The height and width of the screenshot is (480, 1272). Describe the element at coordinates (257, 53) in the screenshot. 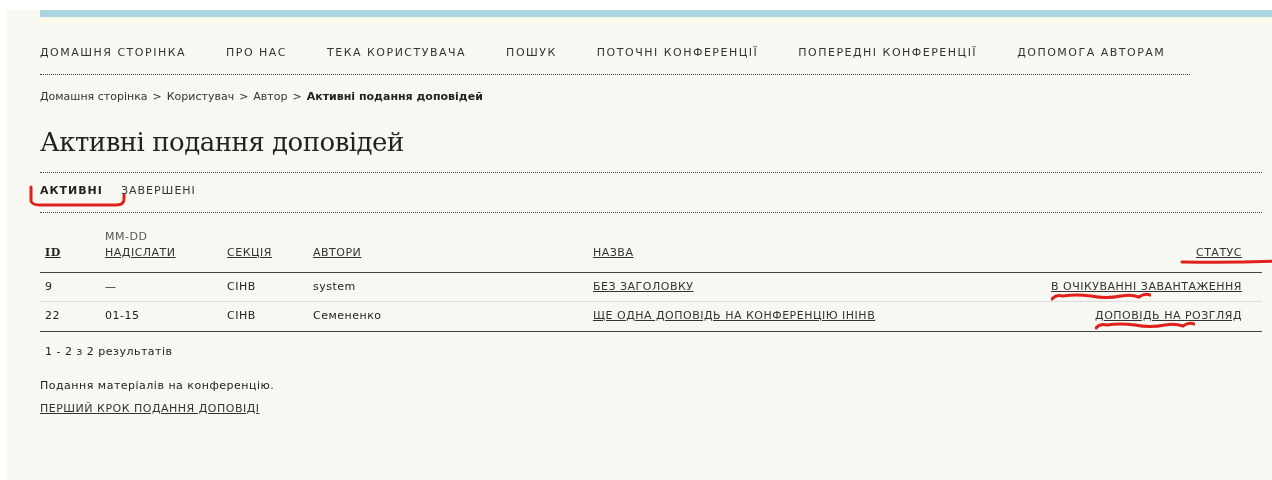

I see `nav-link: ПРО НАС` at that location.